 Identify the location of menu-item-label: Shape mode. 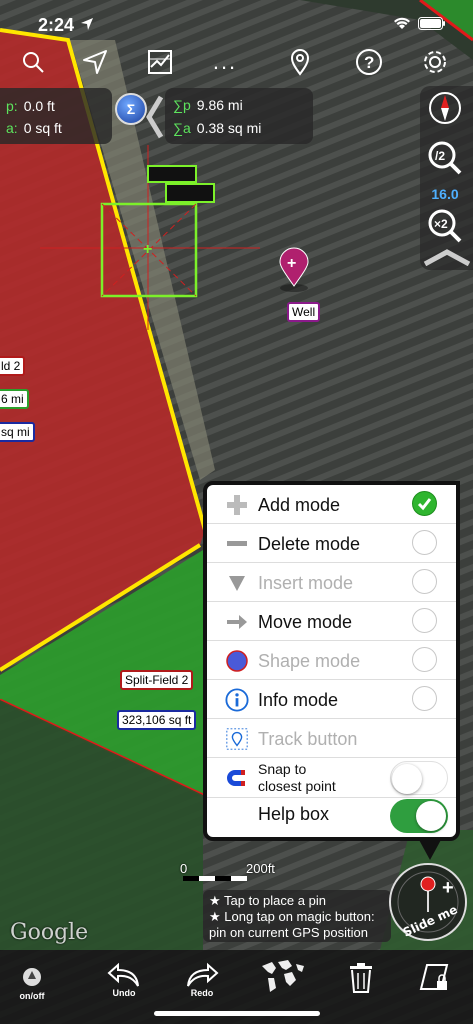
(309, 661).